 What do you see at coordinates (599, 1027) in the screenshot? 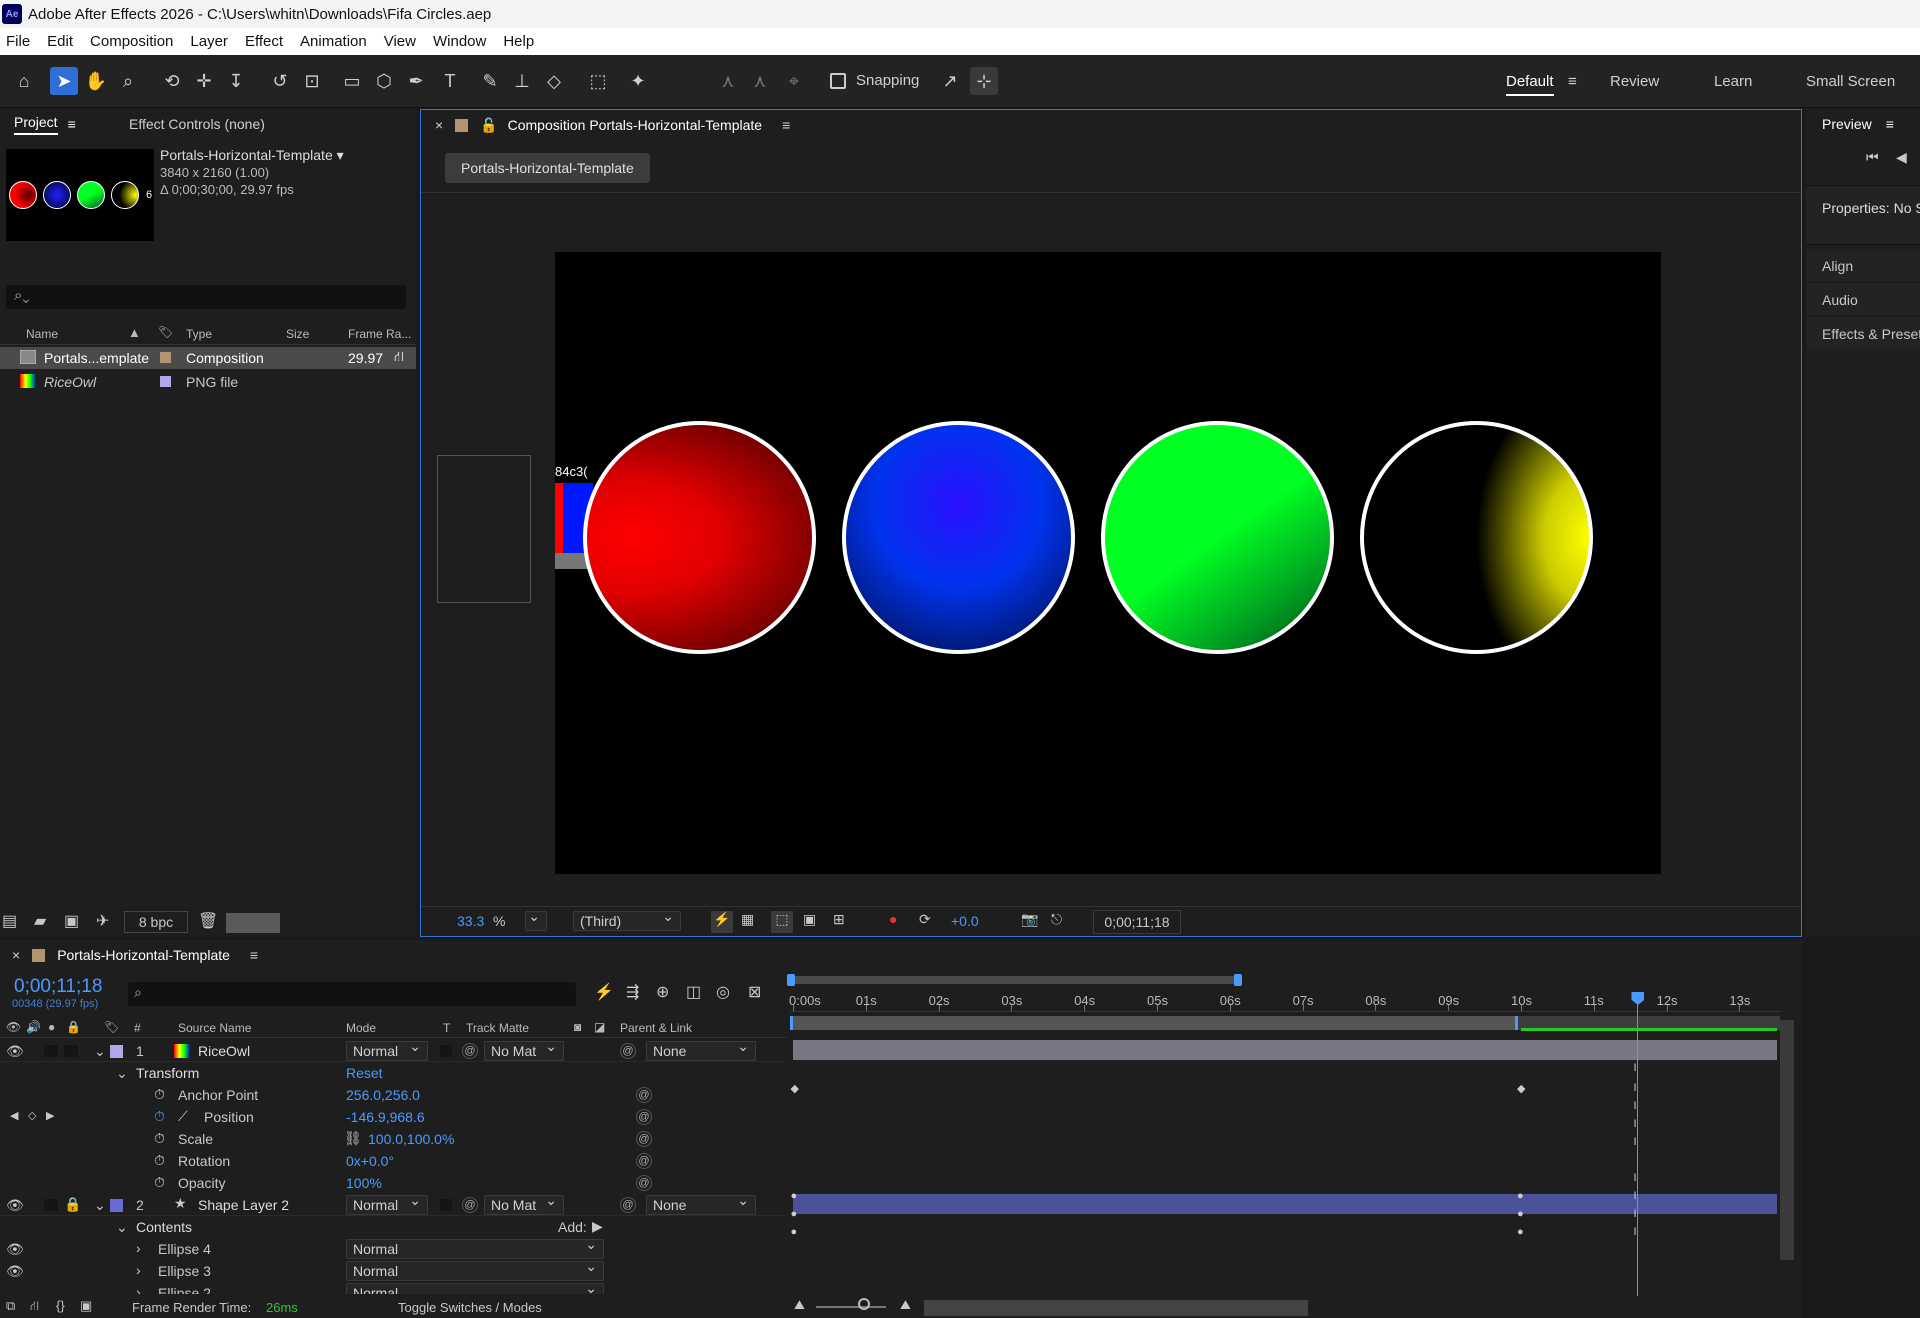
I see `alpha-switch-icon: ◪` at bounding box center [599, 1027].